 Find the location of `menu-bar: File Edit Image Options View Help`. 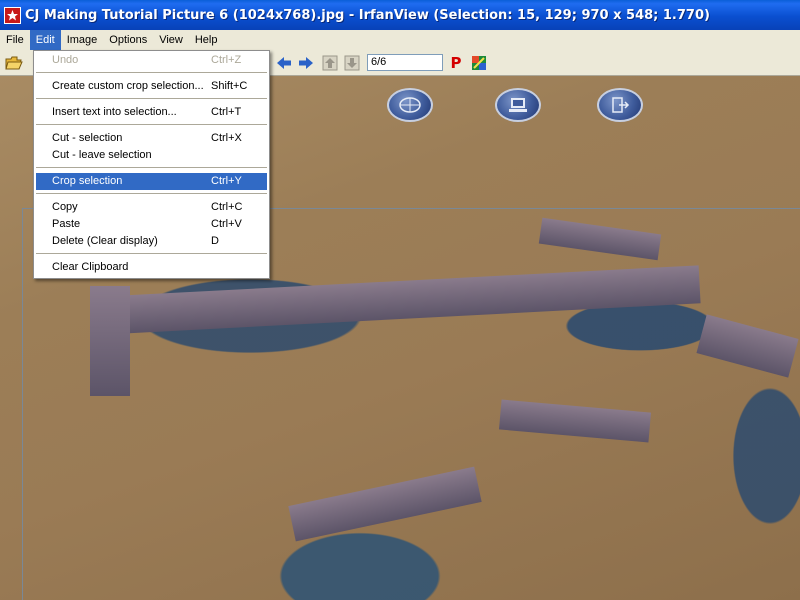

menu-bar: File Edit Image Options View Help is located at coordinates (400, 40).